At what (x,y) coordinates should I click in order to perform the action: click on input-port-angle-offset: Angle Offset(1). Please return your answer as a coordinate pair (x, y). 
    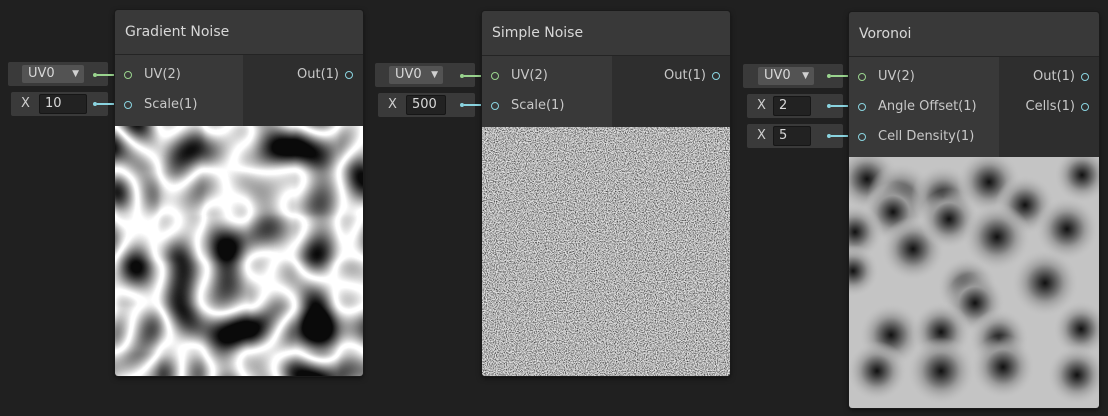
    Looking at the image, I should click on (924, 107).